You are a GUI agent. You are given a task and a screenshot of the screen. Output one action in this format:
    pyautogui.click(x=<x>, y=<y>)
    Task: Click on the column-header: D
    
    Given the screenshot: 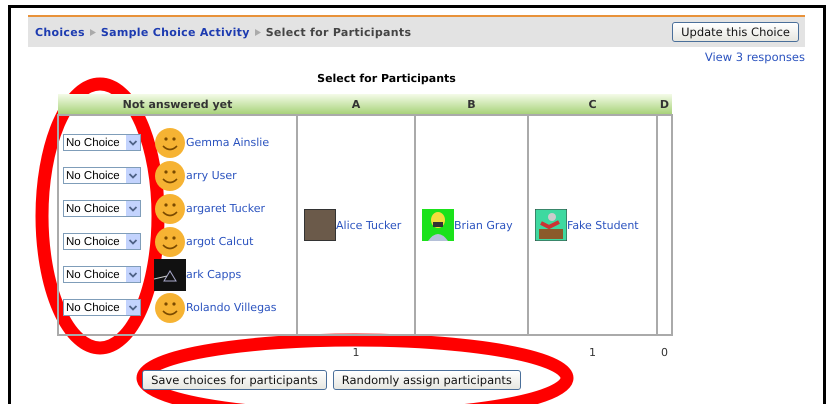 What is the action you would take?
    pyautogui.click(x=664, y=104)
    